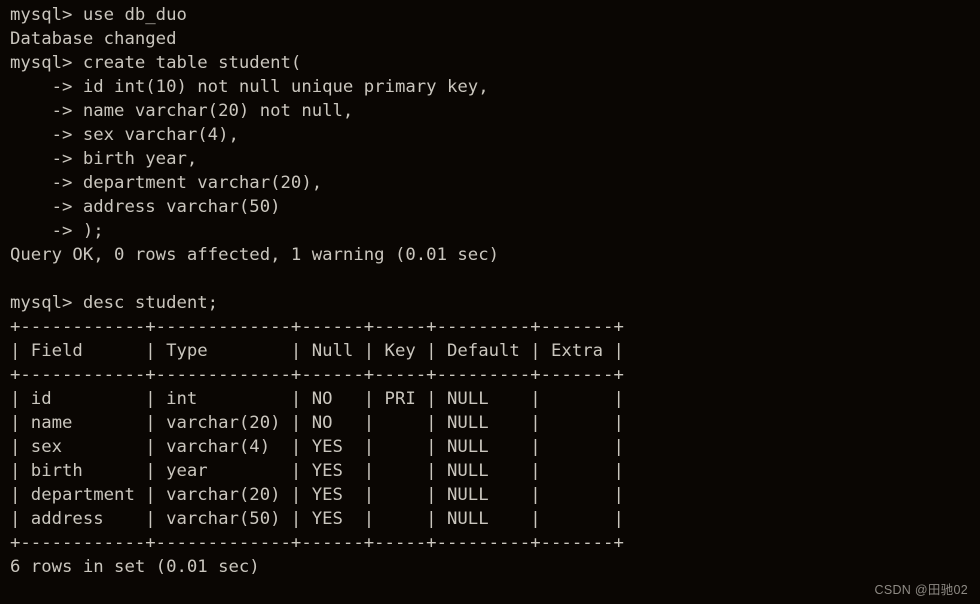  Describe the element at coordinates (317, 423) in the screenshot. I see `terminal-line: | name | varchar(20) | NO | | NULL | |` at that location.